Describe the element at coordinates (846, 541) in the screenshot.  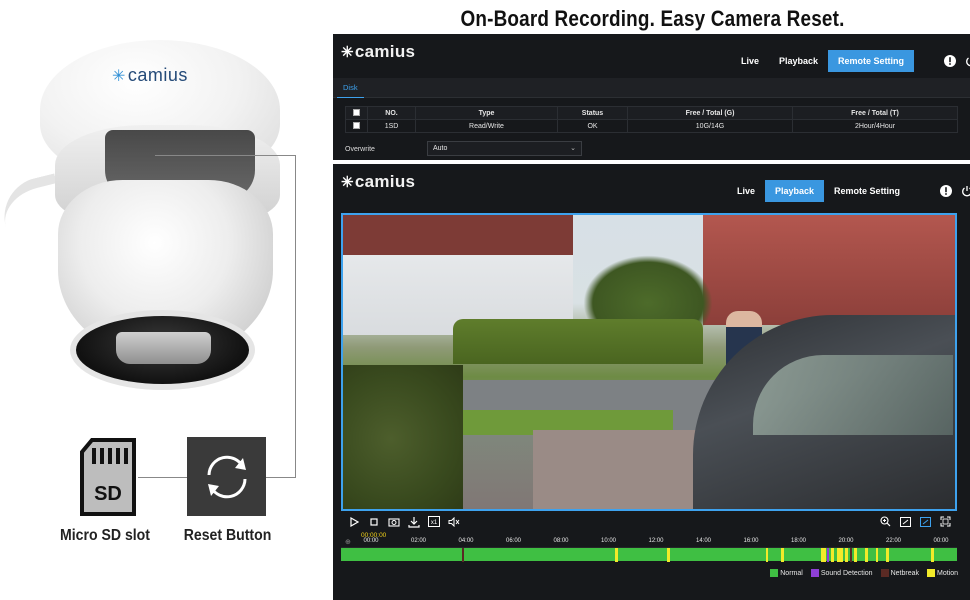
I see `timeline-tick-label: 20:00` at that location.